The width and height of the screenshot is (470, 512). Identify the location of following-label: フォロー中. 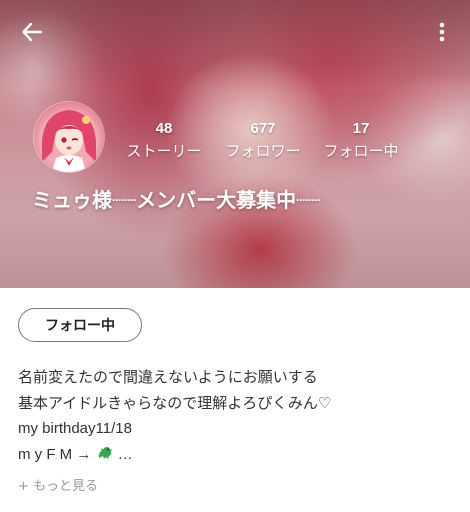
(361, 151).